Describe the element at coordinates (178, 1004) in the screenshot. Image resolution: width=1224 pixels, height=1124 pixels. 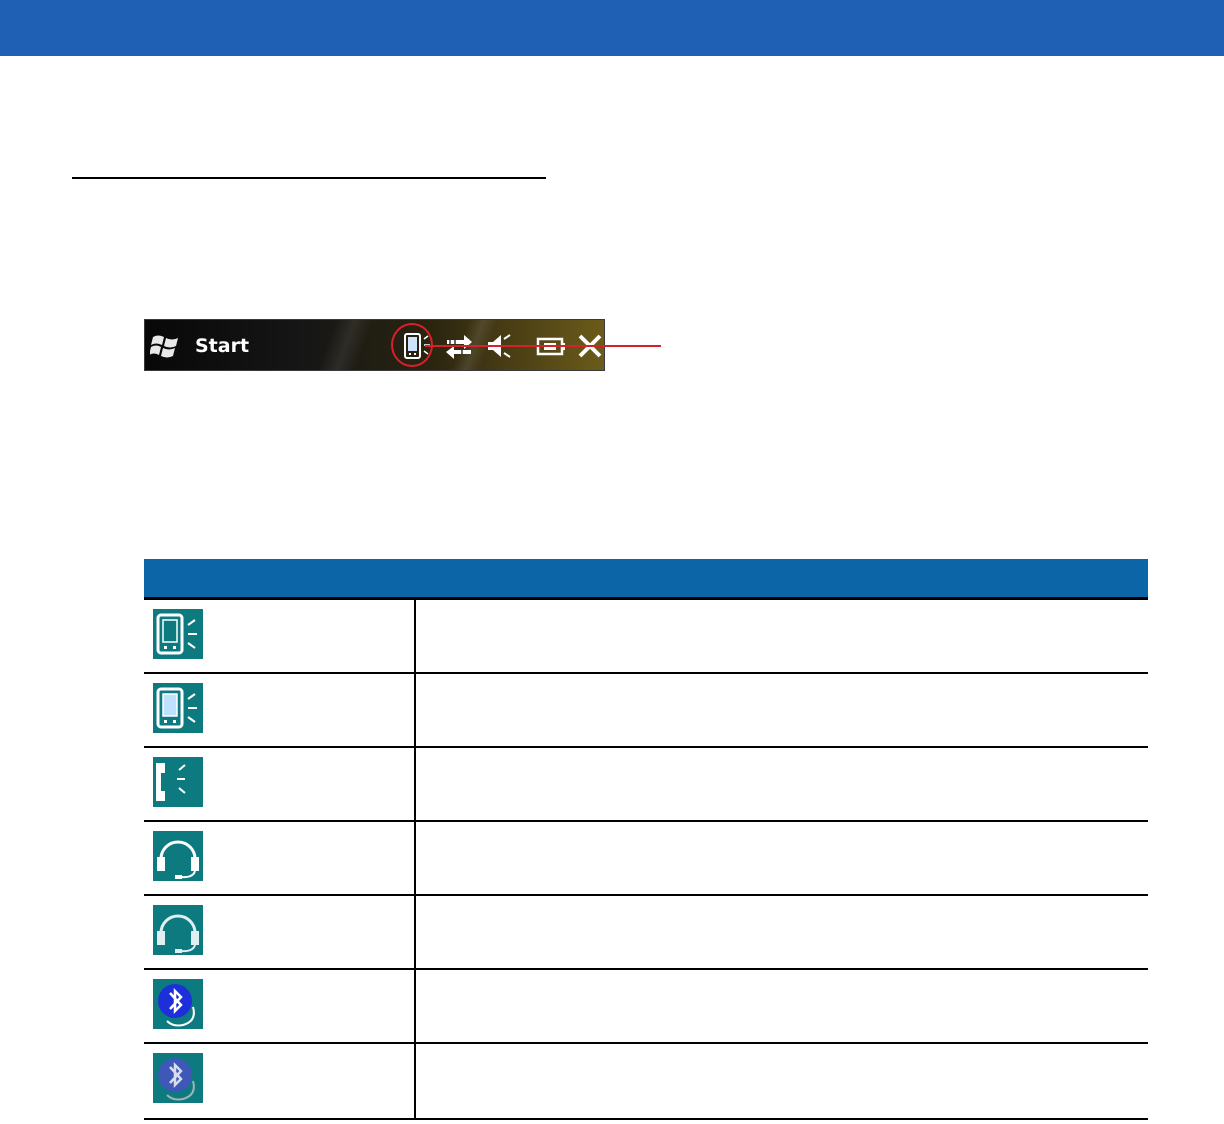
I see `bluetooth-icon` at that location.